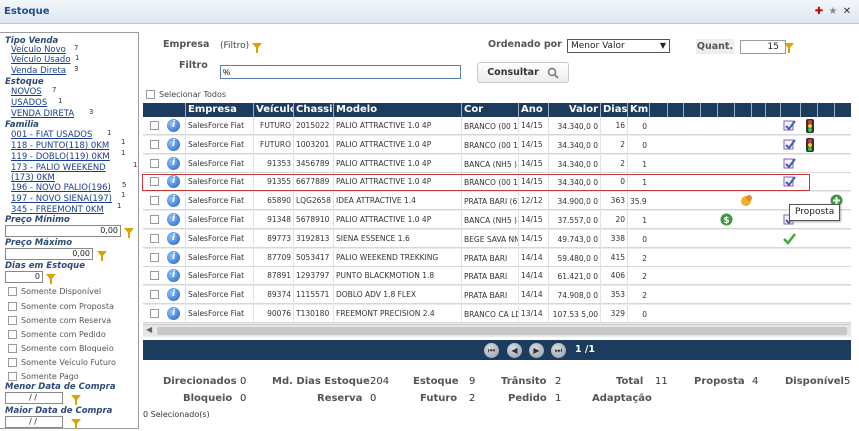 The height and width of the screenshot is (431, 859). What do you see at coordinates (149, 329) in the screenshot?
I see `scroll-left-icon: ◀` at bounding box center [149, 329].